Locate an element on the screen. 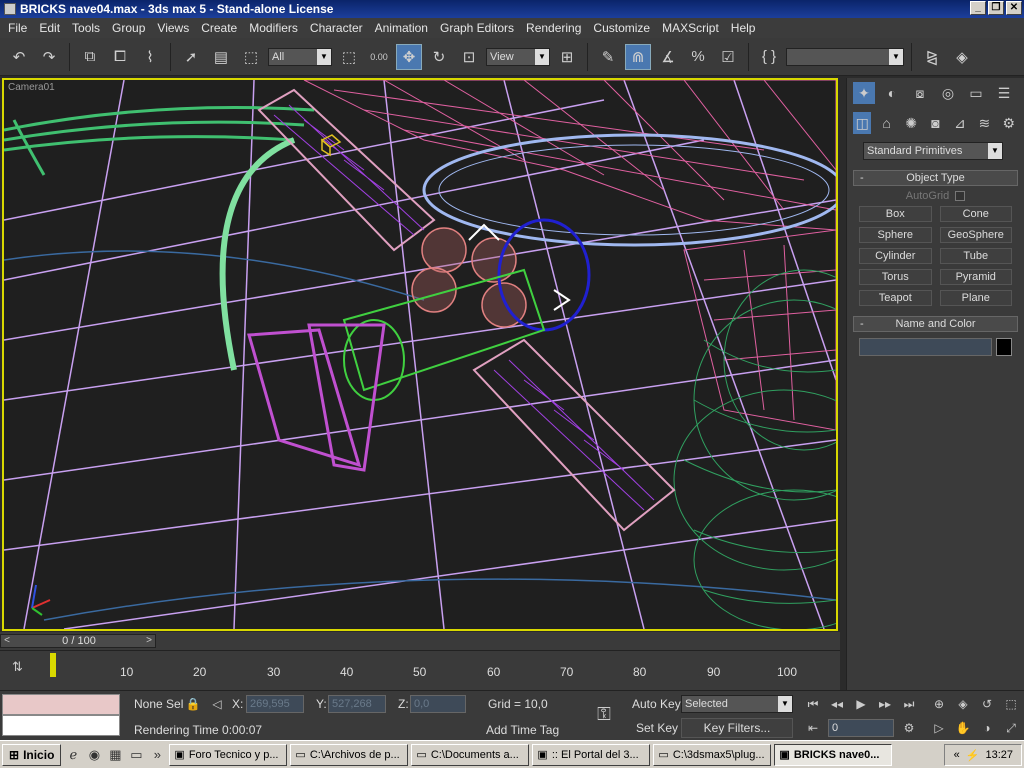 The image size is (1024, 768). name-color-header: - Name and Color is located at coordinates (935, 324).